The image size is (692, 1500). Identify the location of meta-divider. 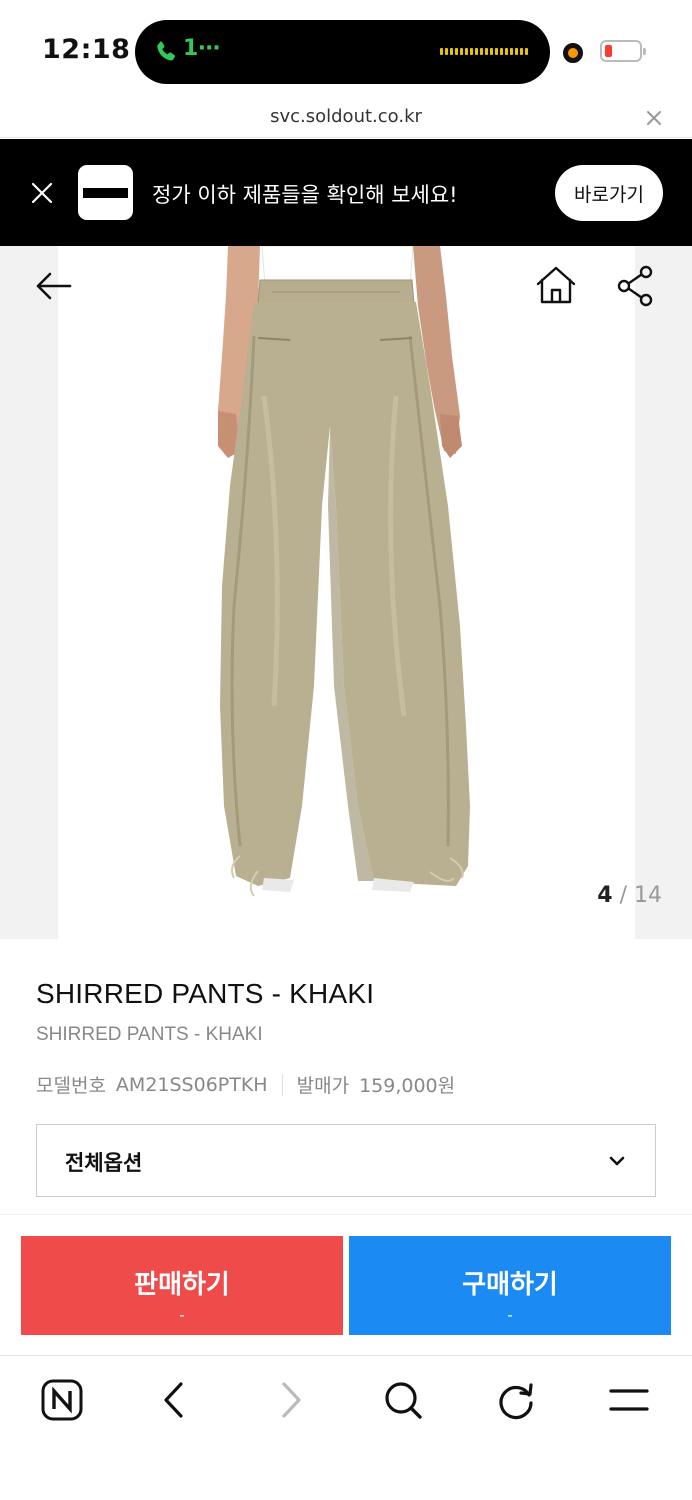
(282, 1084).